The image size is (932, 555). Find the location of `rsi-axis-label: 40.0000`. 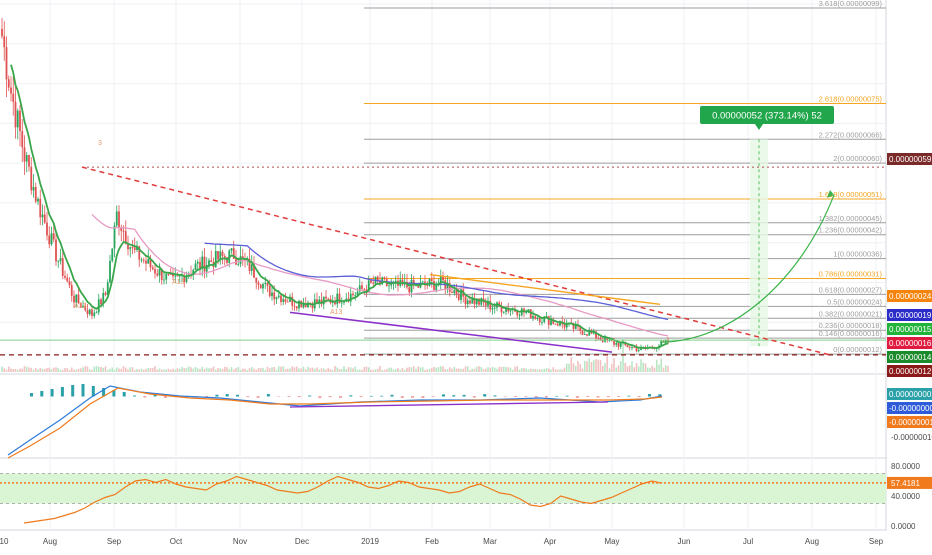

rsi-axis-label: 40.0000 is located at coordinates (905, 496).